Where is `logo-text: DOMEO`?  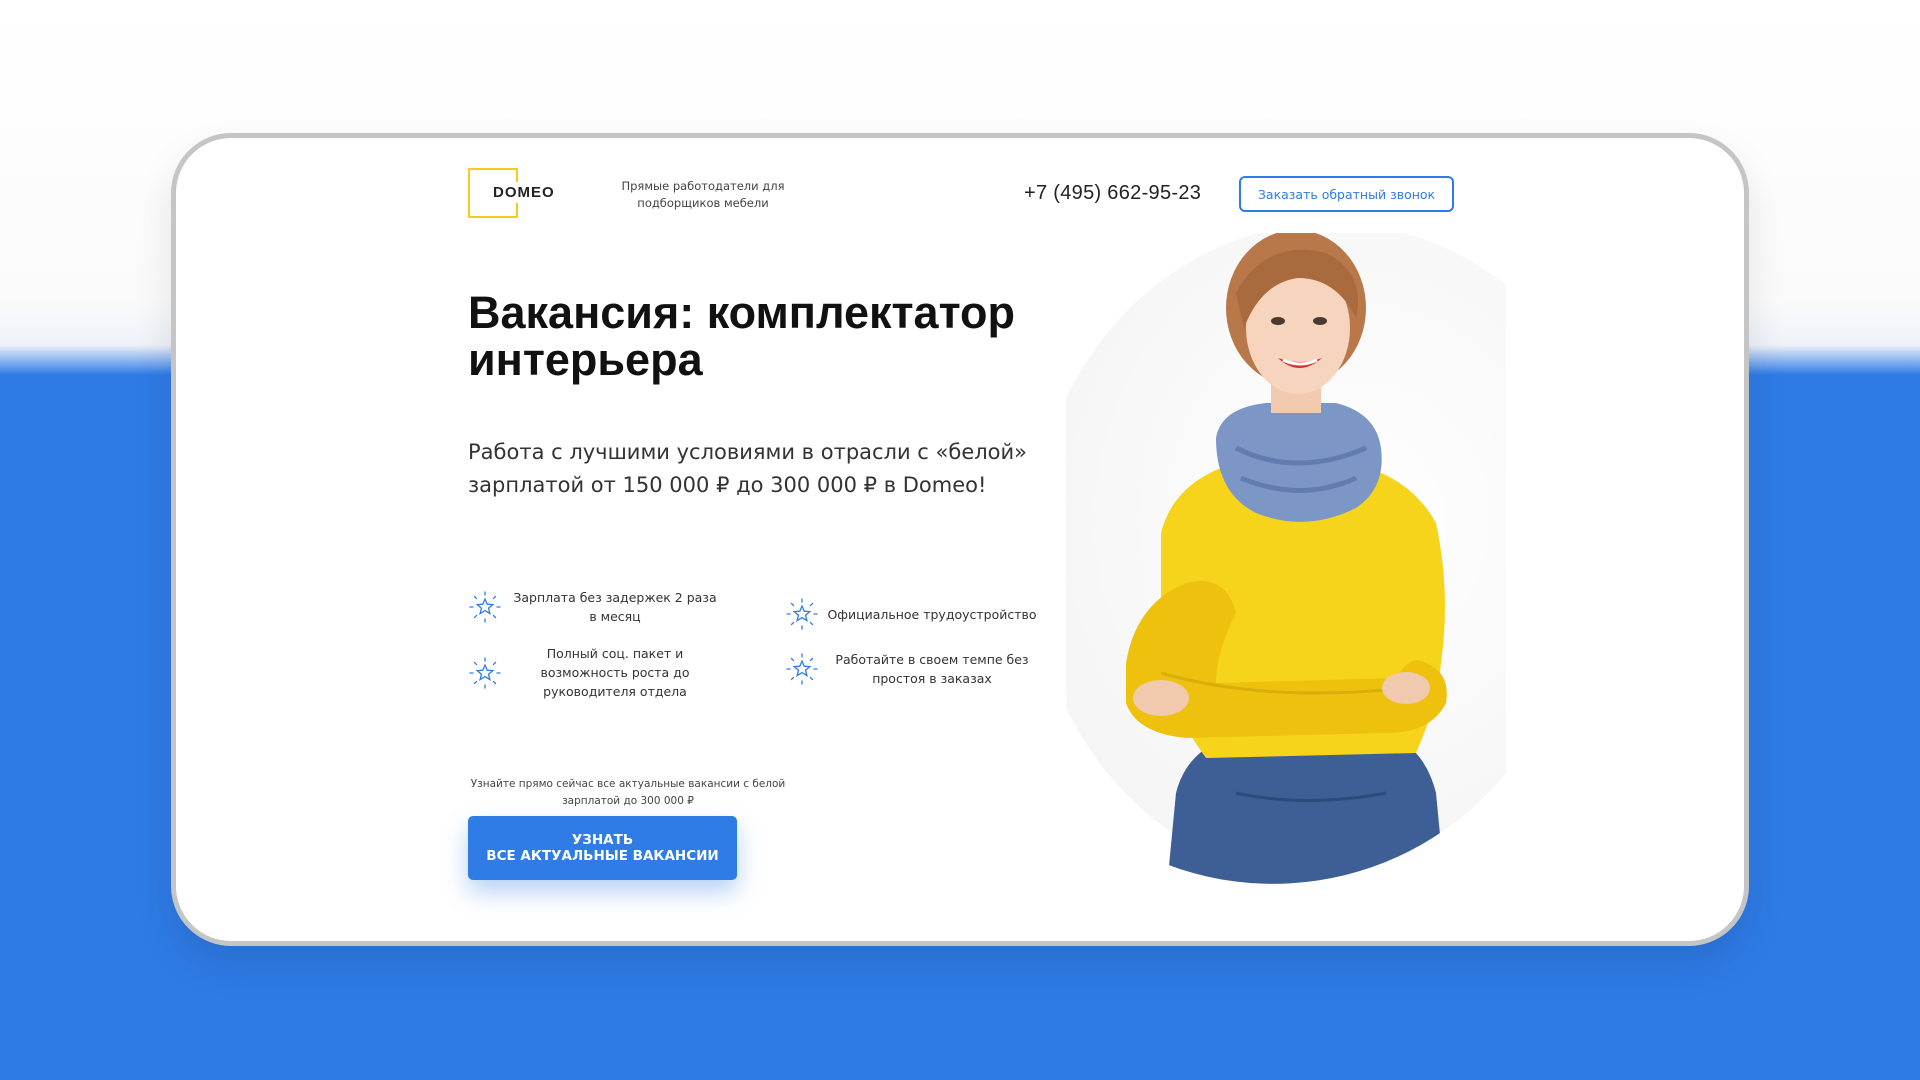
logo-text: DOMEO is located at coordinates (524, 192).